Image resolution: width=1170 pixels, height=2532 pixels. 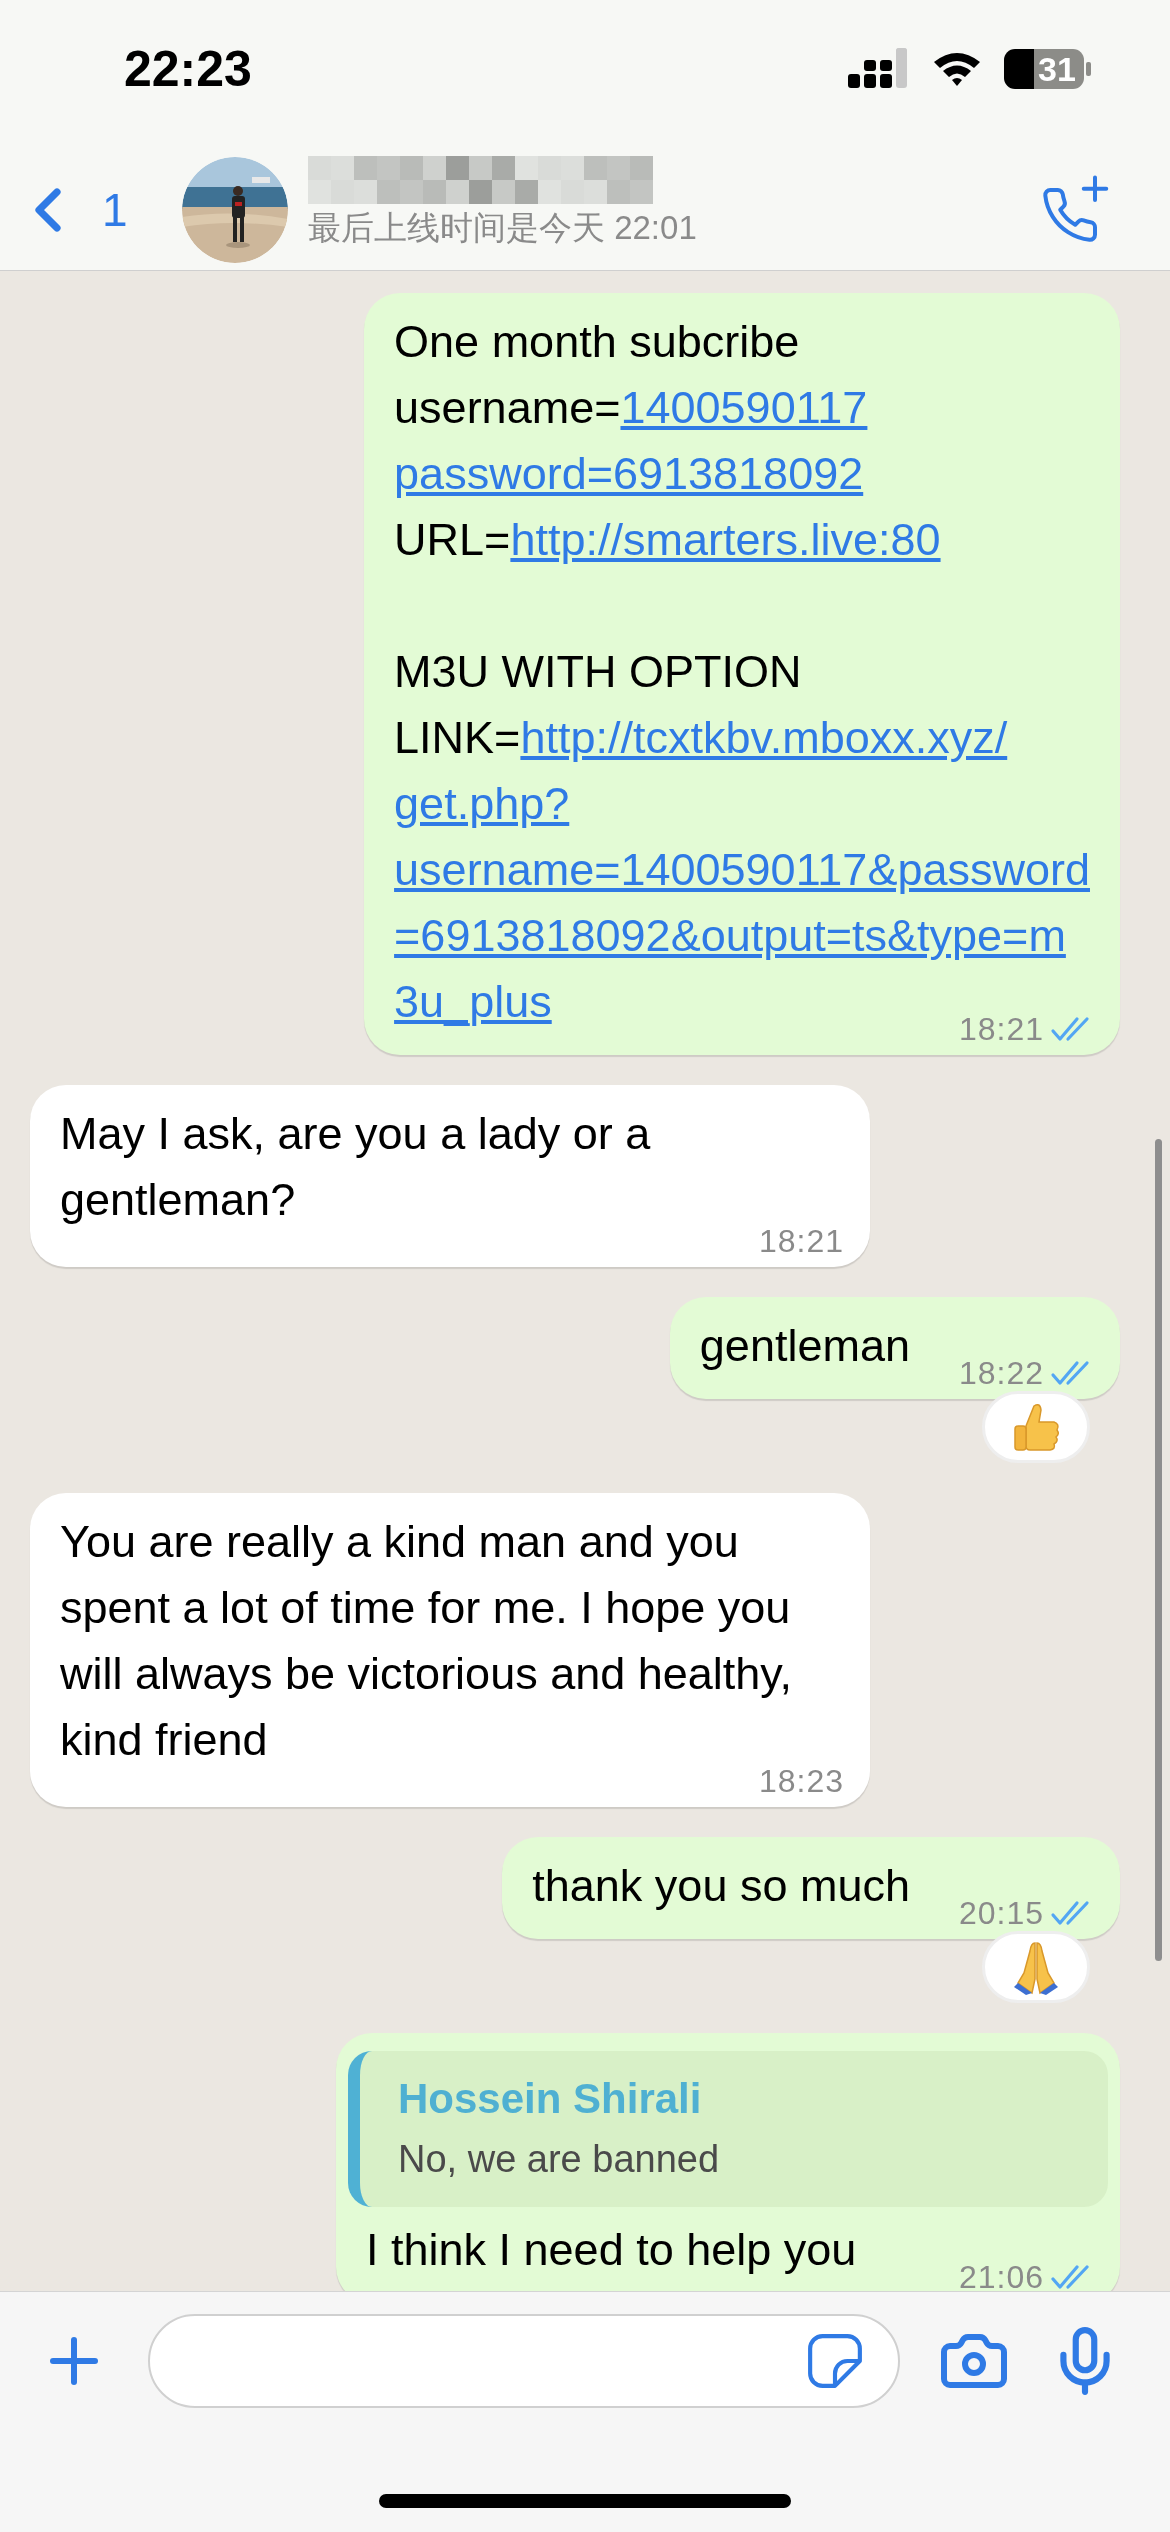 What do you see at coordinates (503, 228) in the screenshot?
I see `last-seen-status: 最后上线时间是今天 22:01` at bounding box center [503, 228].